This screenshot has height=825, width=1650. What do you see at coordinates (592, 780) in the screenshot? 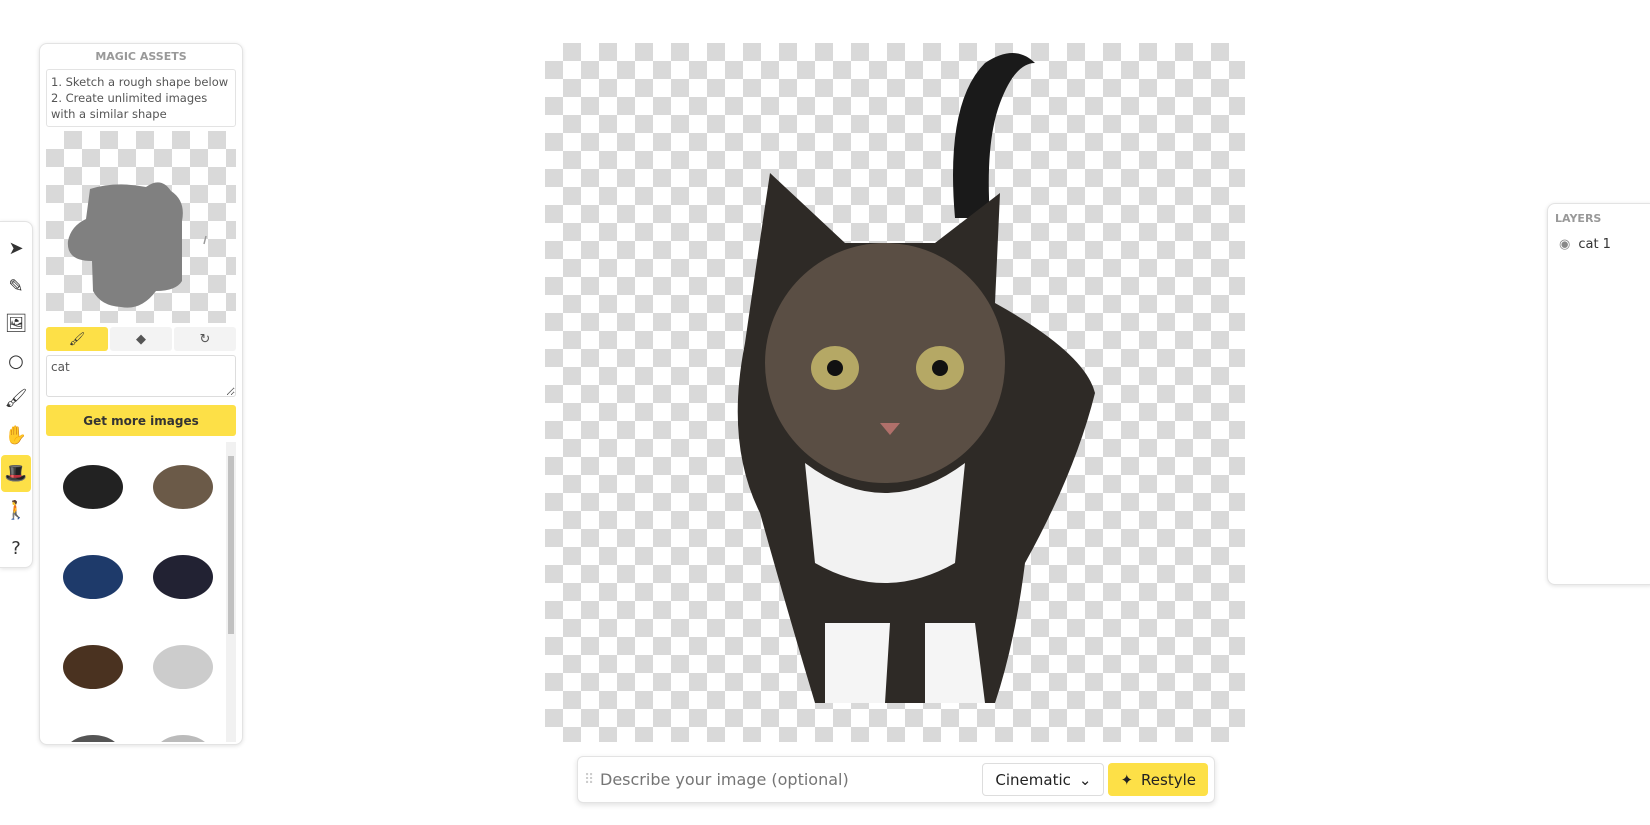
I see `drag-handle-icon: ⠿` at bounding box center [592, 780].